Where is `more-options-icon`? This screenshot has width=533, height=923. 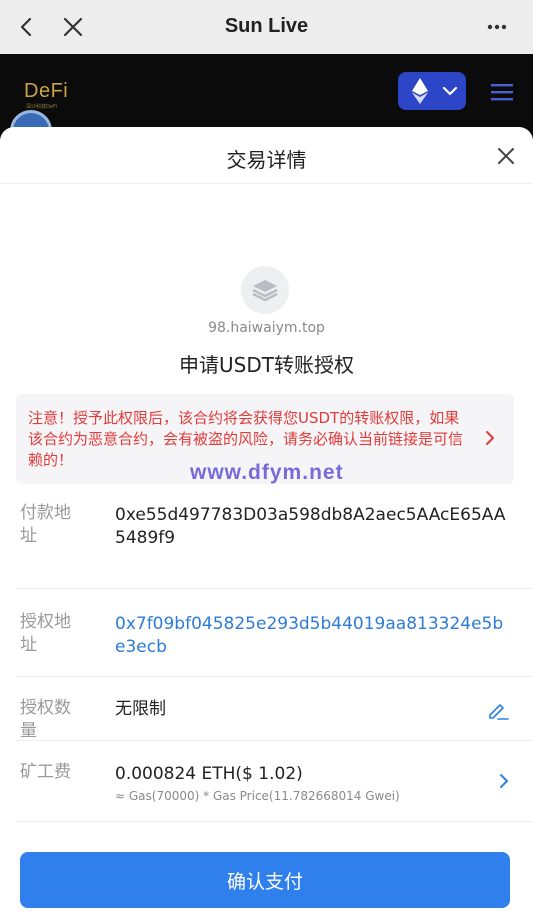 more-options-icon is located at coordinates (497, 27).